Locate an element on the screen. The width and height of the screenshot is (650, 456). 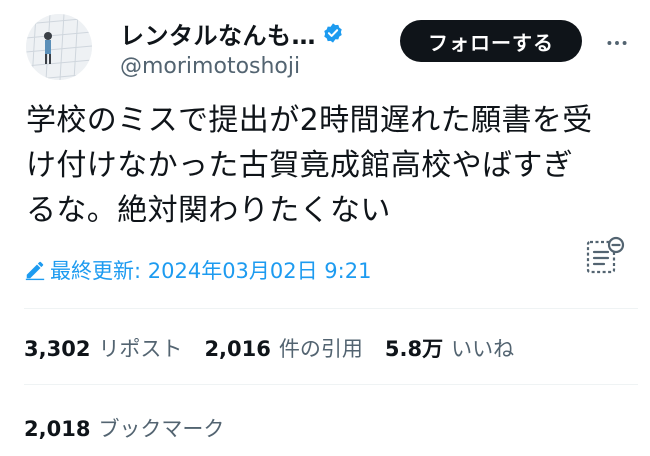
reposts-count: 3,302 is located at coordinates (57, 349).